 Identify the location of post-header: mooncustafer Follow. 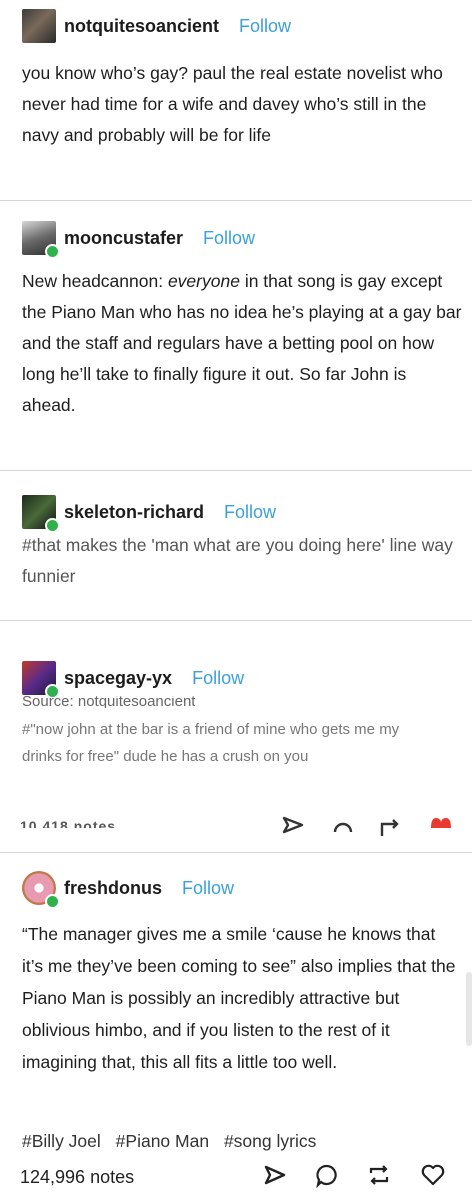
(138, 239).